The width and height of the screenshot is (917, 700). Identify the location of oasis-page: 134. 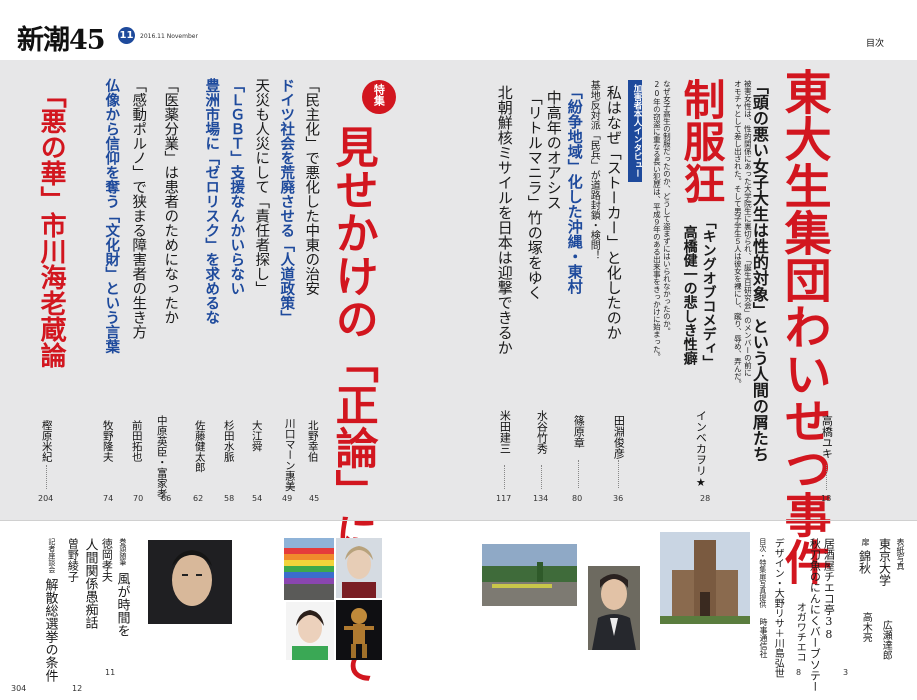
(541, 498).